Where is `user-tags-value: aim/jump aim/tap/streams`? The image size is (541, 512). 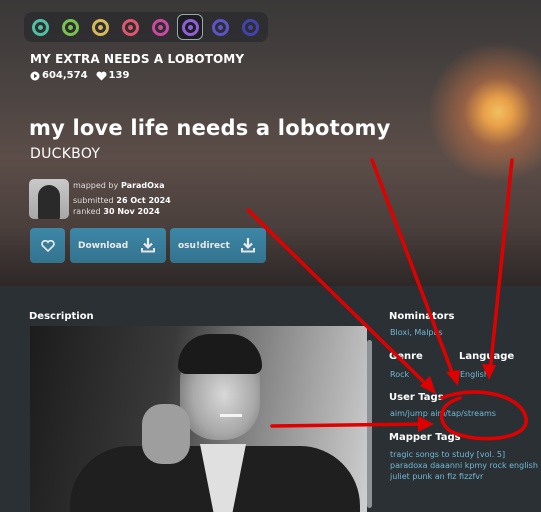 user-tags-value: aim/jump aim/tap/streams is located at coordinates (443, 413).